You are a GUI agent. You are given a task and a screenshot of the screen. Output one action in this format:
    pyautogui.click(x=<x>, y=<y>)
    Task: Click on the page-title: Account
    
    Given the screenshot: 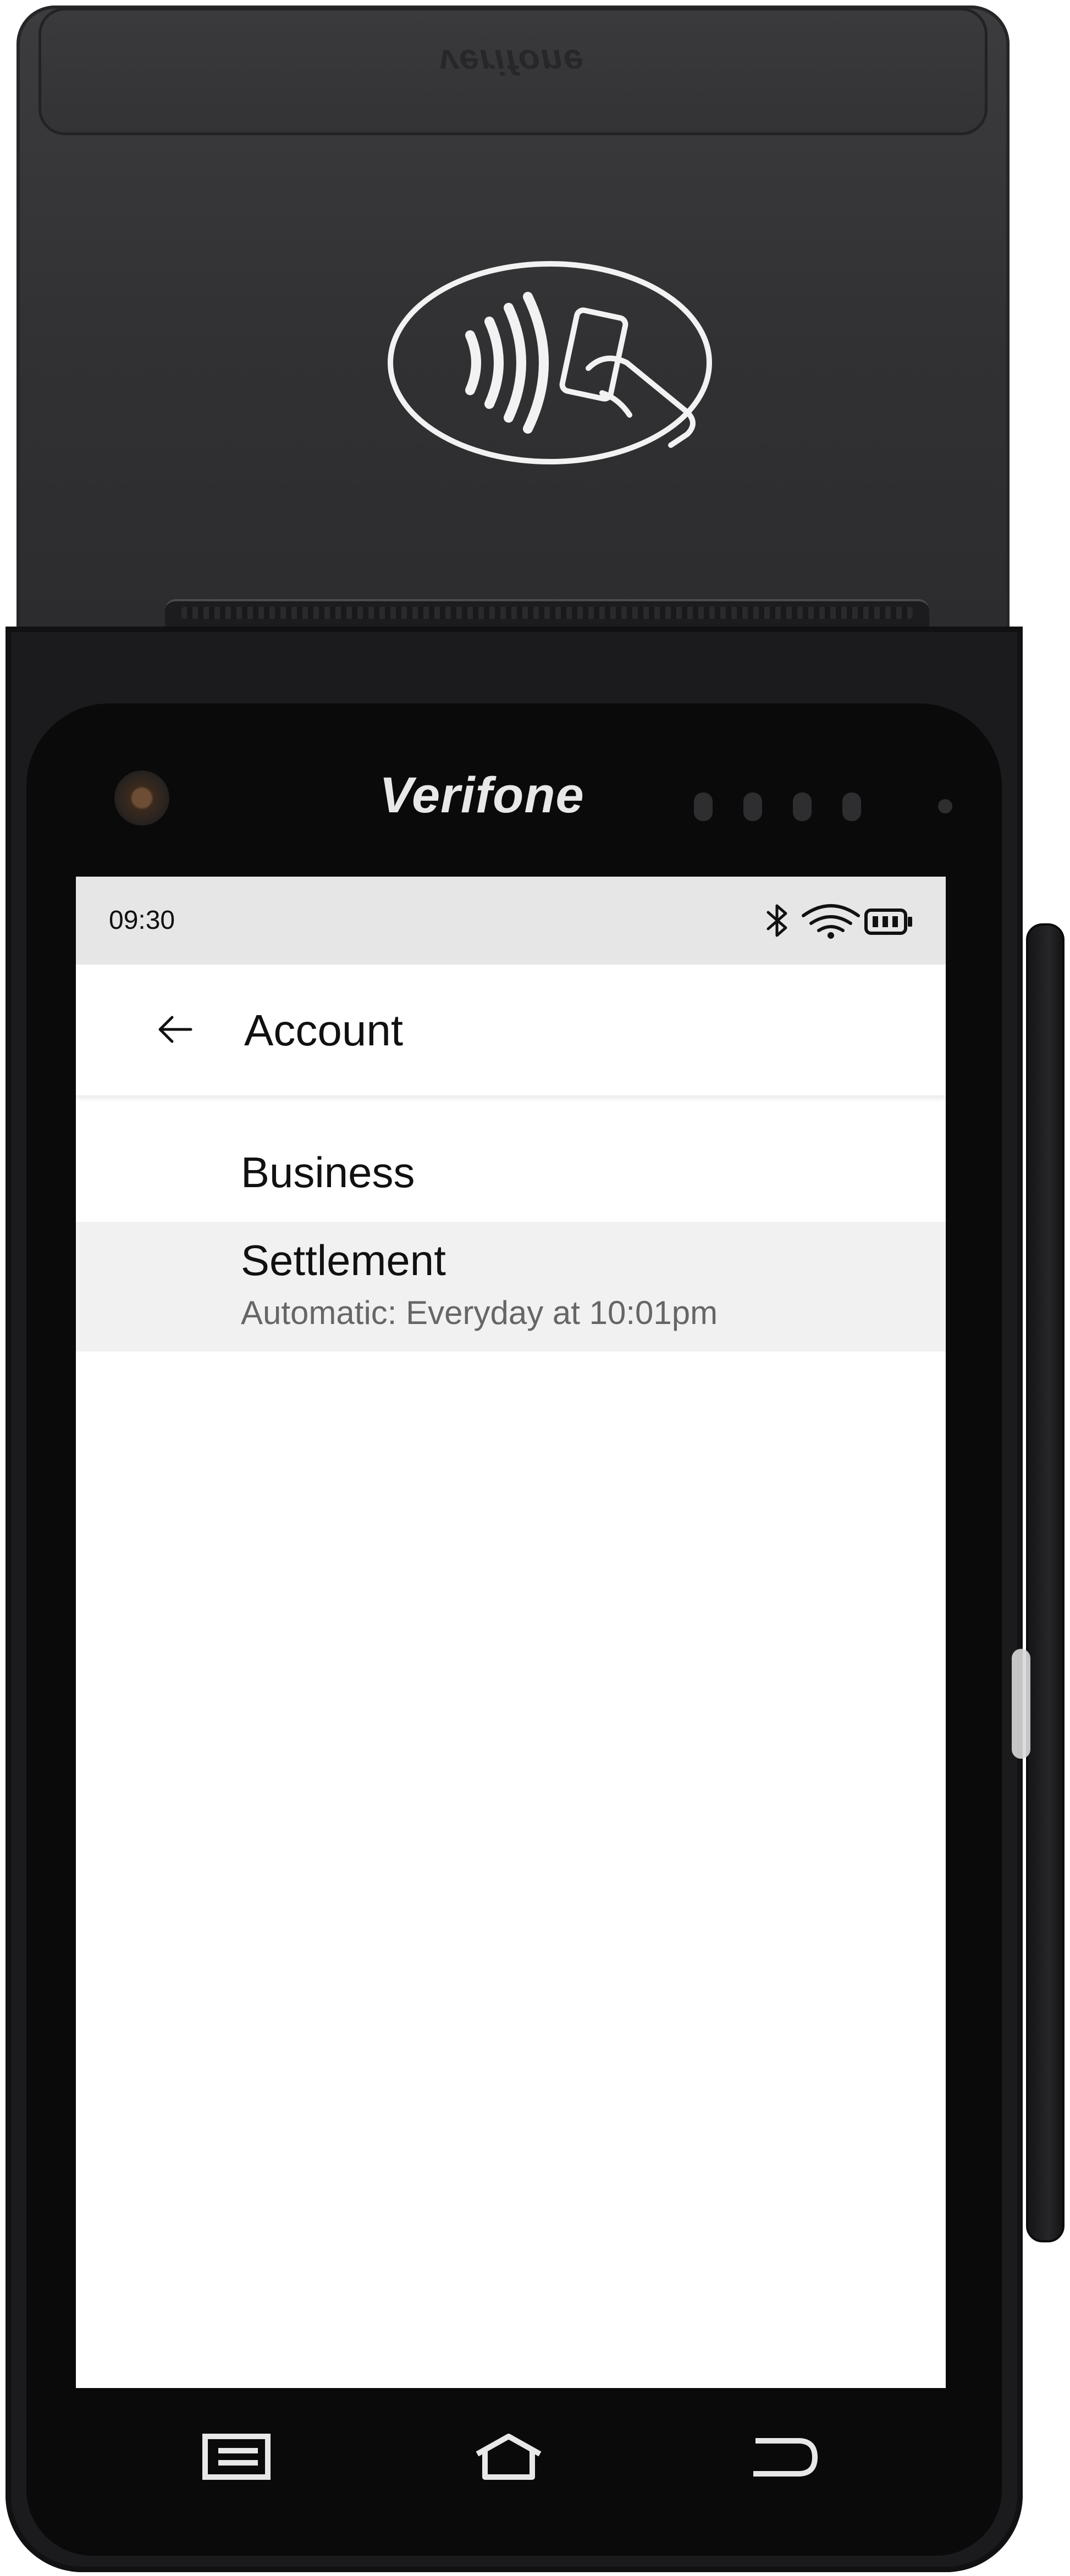 What is the action you would take?
    pyautogui.click(x=324, y=1030)
    